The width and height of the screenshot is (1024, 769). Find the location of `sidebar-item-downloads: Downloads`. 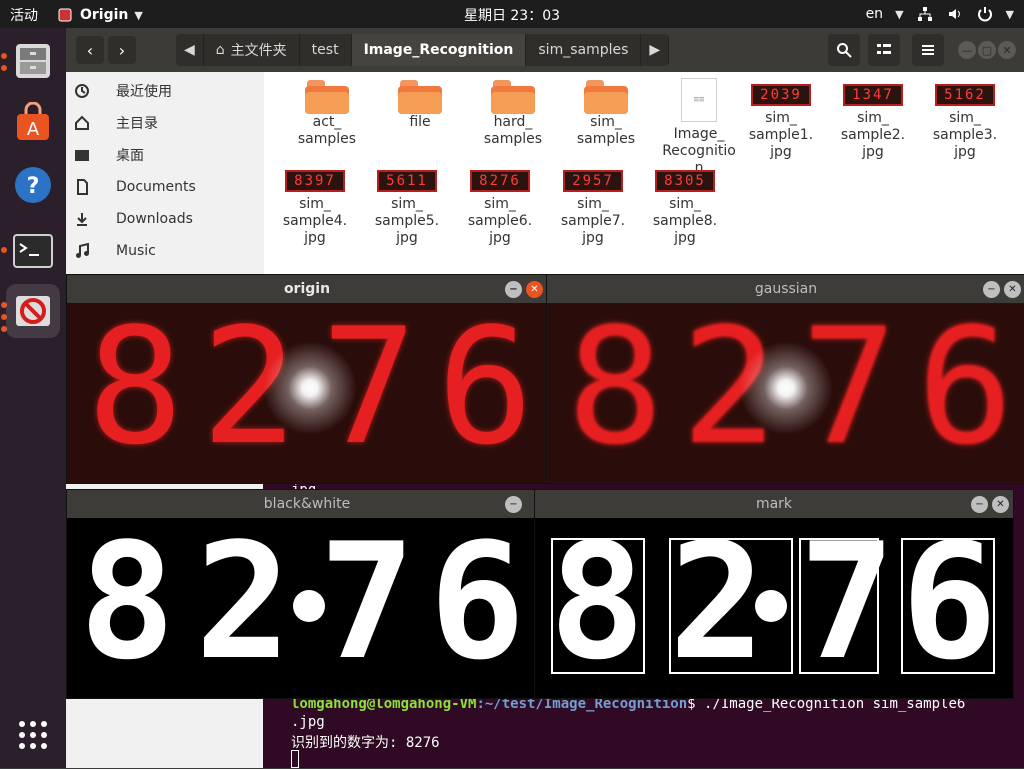

sidebar-item-downloads: Downloads is located at coordinates (165, 219).